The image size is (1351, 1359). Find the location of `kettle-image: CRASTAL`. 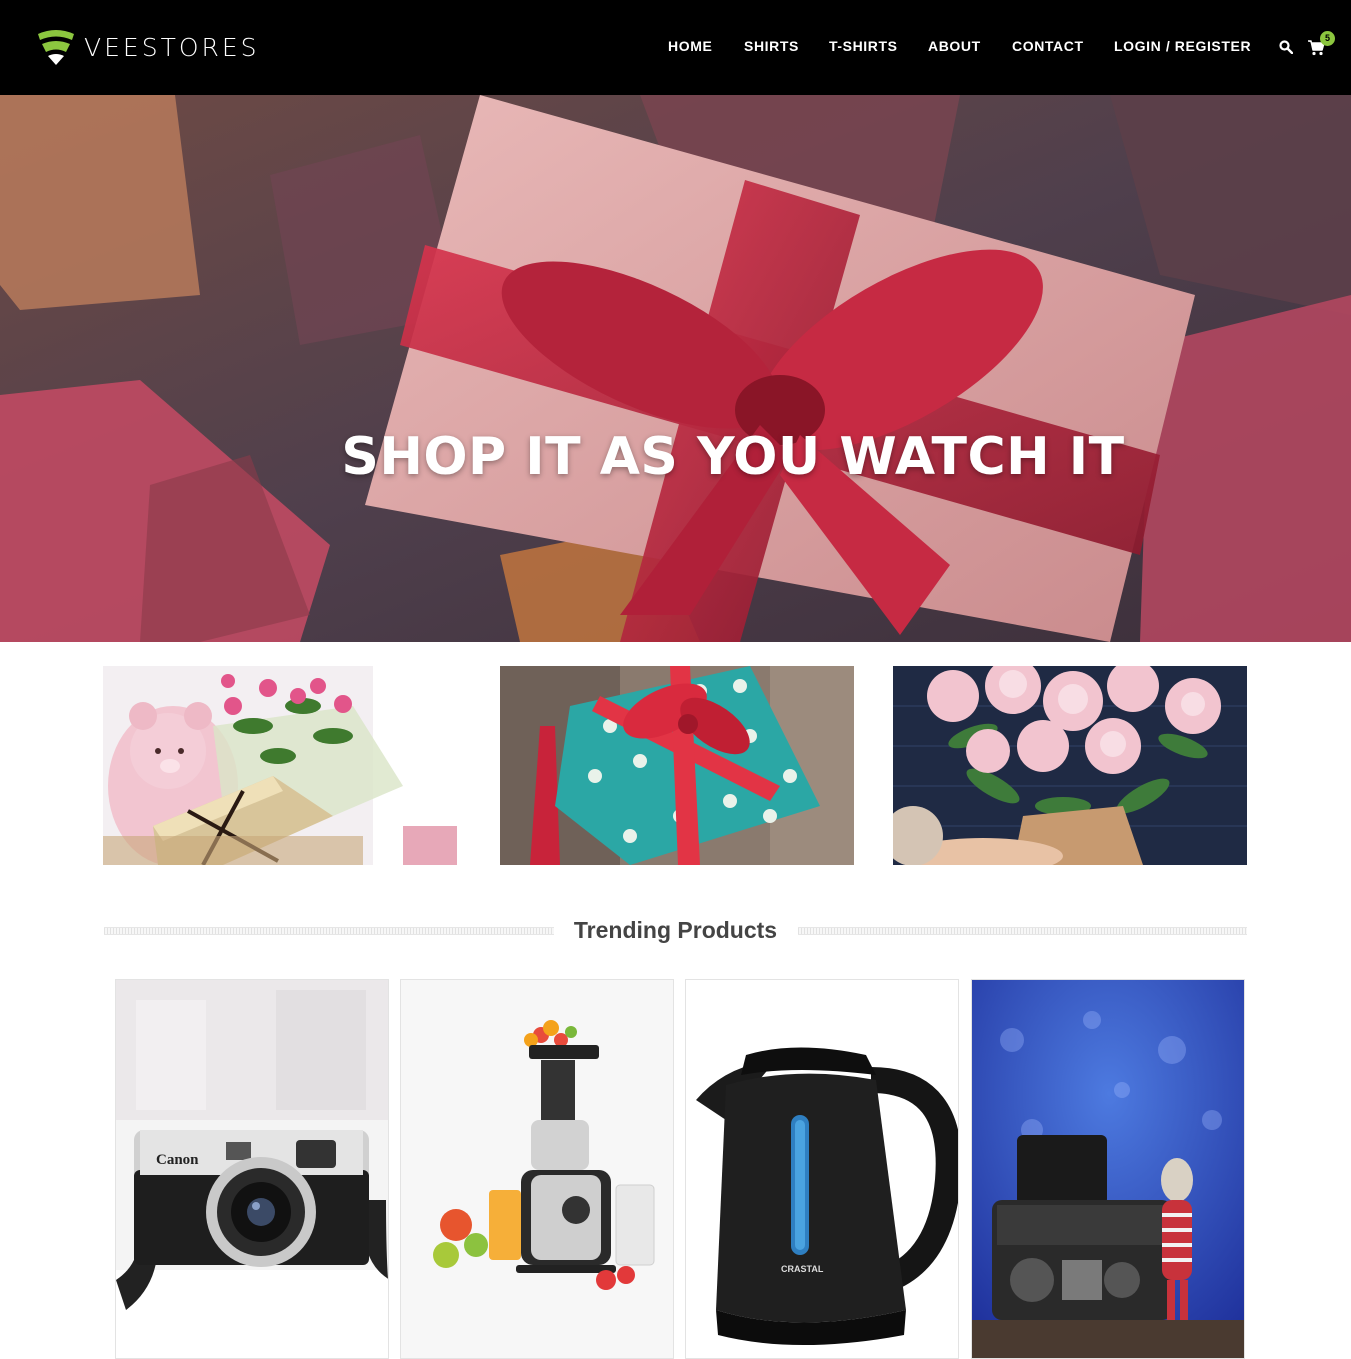

kettle-image: CRASTAL is located at coordinates (822, 1169).